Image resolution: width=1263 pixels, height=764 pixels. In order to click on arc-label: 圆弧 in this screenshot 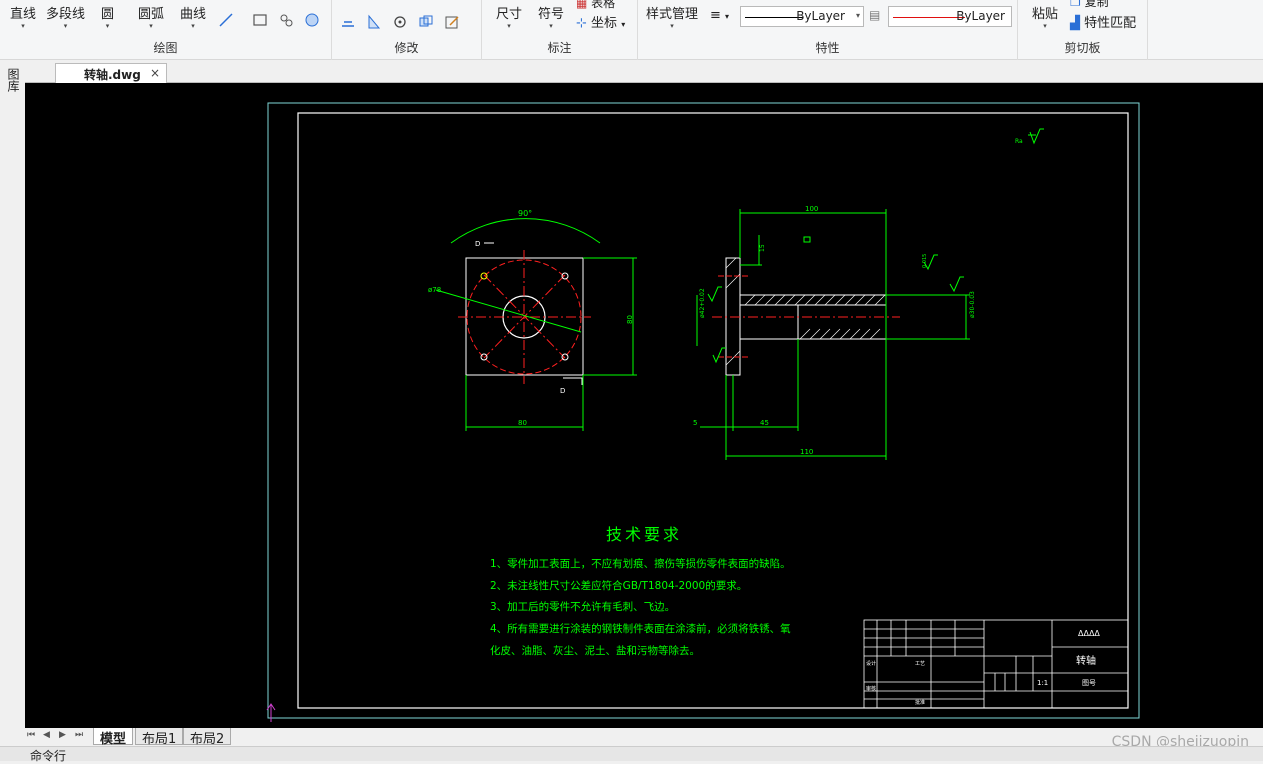, I will do `click(151, 14)`.